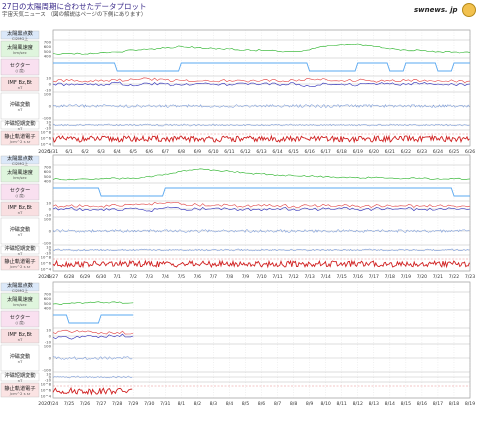 The width and height of the screenshot is (480, 423). I want to click on x-tick-label: 6/16, so click(309, 152).